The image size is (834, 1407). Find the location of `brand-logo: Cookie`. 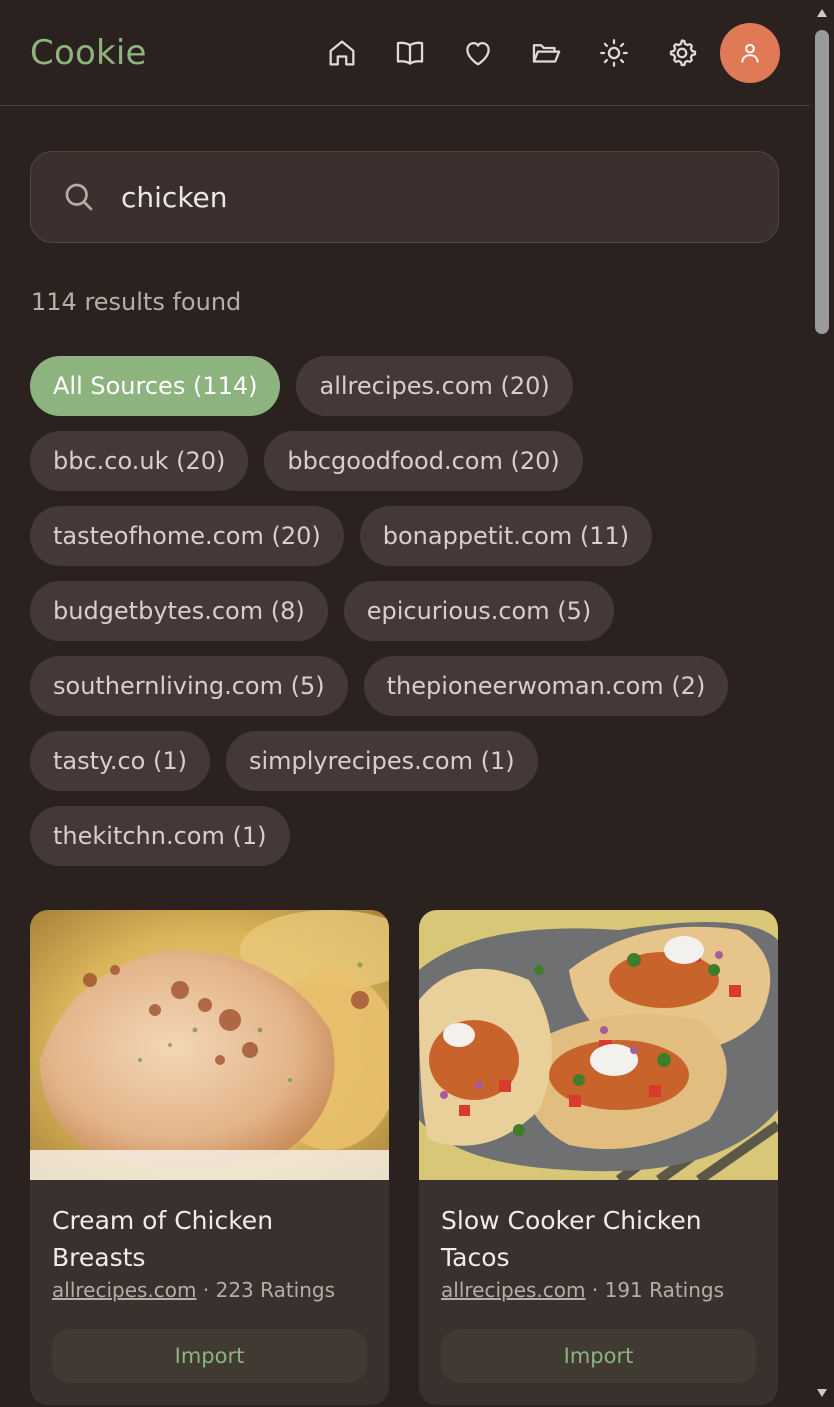

brand-logo: Cookie is located at coordinates (88, 53).